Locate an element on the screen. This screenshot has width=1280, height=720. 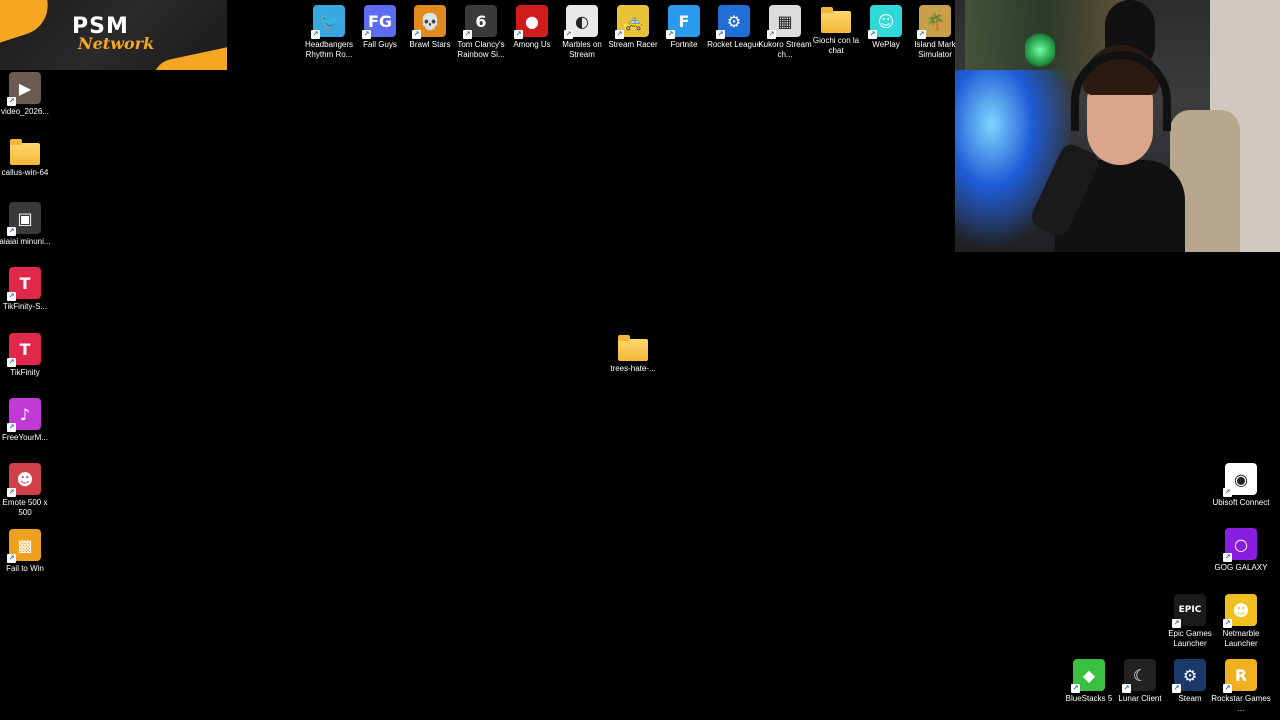
shortcut-label: callus-win-64 is located at coordinates (25, 172).